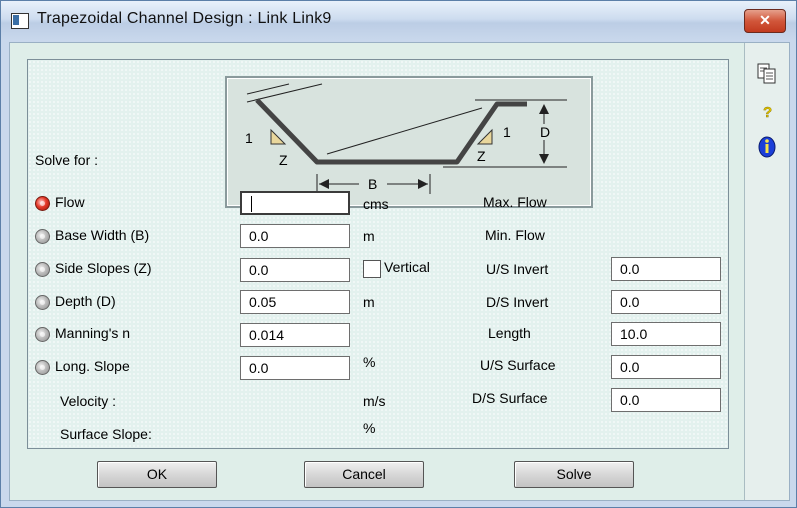 The width and height of the screenshot is (797, 508). Describe the element at coordinates (515, 235) in the screenshot. I see `min-flow-label: Min. Flow` at that location.